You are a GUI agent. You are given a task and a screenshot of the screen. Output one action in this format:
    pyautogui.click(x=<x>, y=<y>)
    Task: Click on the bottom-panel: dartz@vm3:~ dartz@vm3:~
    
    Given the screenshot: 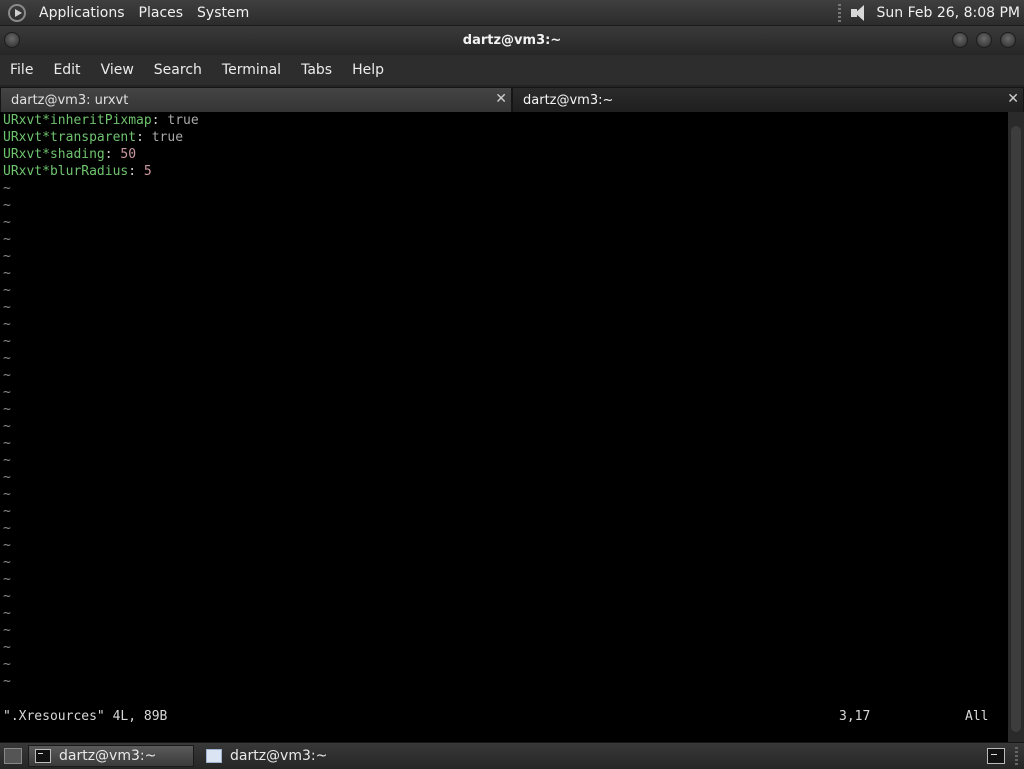 What is the action you would take?
    pyautogui.click(x=512, y=755)
    